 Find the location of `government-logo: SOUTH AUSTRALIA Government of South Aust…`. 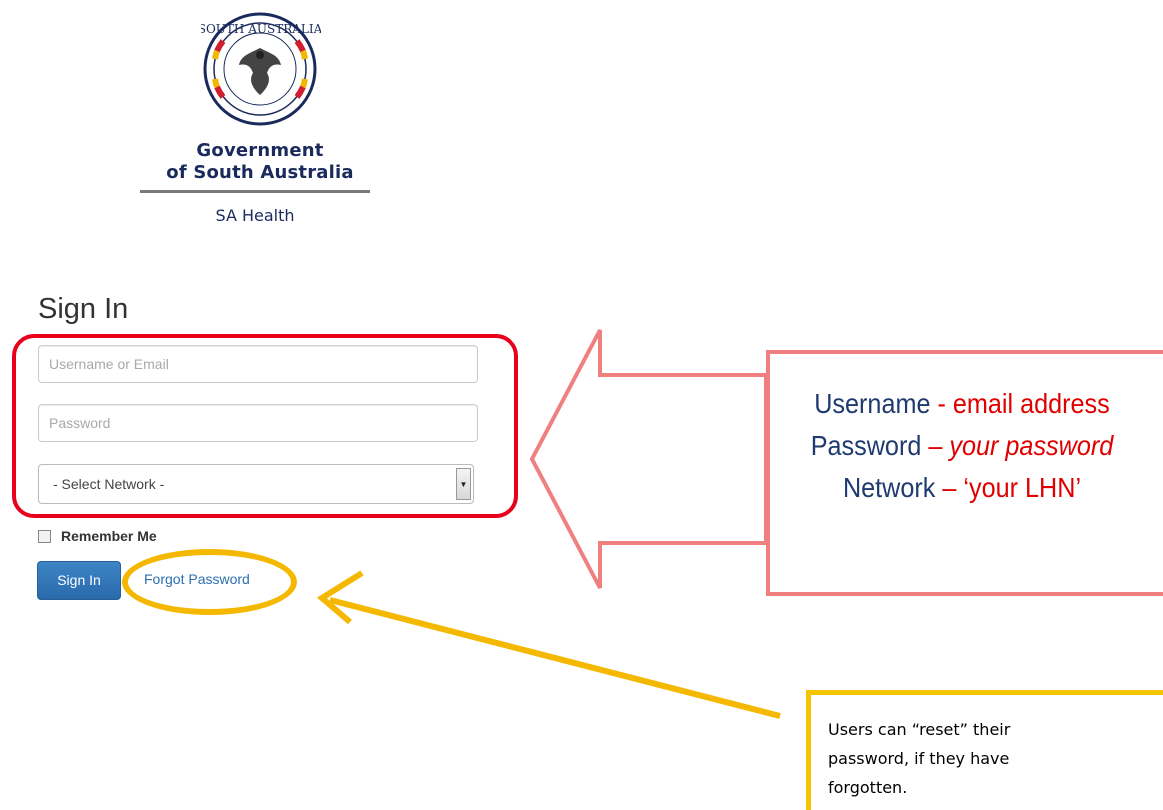

government-logo: SOUTH AUSTRALIA Government of South Aust… is located at coordinates (260, 120).